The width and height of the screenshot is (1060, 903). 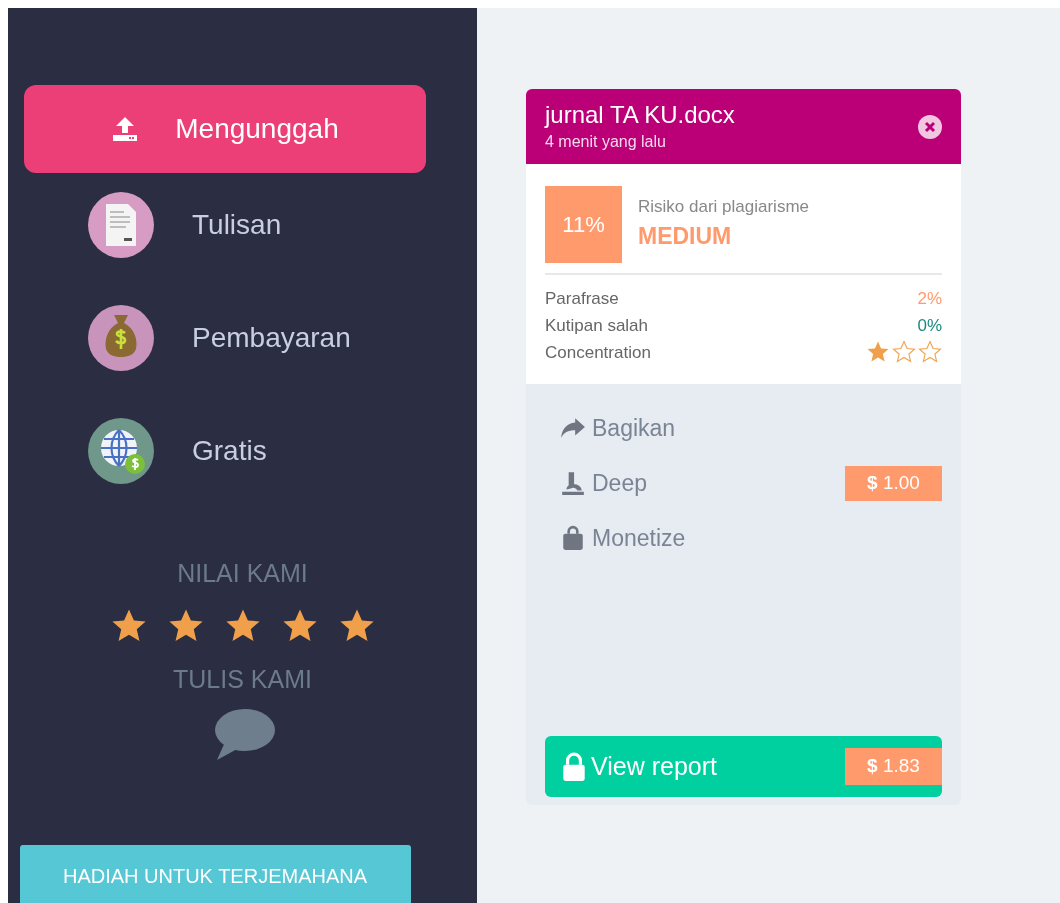 I want to click on promo-button: HADIAH UNTUK TERJEMAHANA, so click(x=215, y=874).